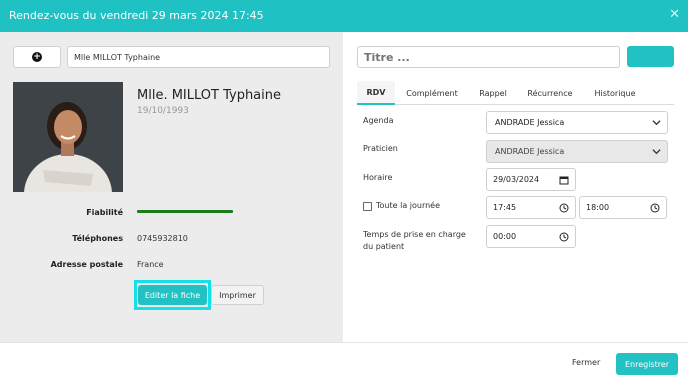  I want to click on allday-checkbox, so click(367, 206).